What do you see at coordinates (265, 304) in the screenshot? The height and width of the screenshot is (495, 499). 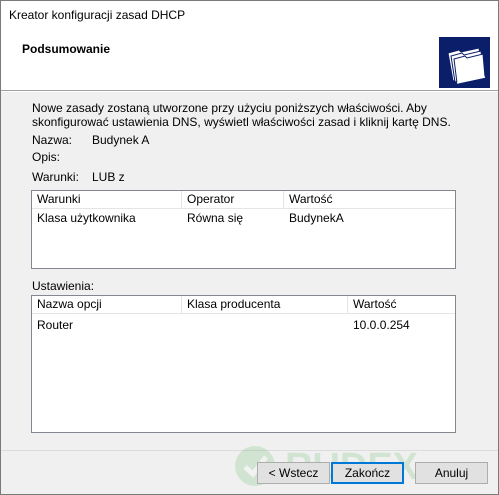 I see `column-header: Klasa producenta` at bounding box center [265, 304].